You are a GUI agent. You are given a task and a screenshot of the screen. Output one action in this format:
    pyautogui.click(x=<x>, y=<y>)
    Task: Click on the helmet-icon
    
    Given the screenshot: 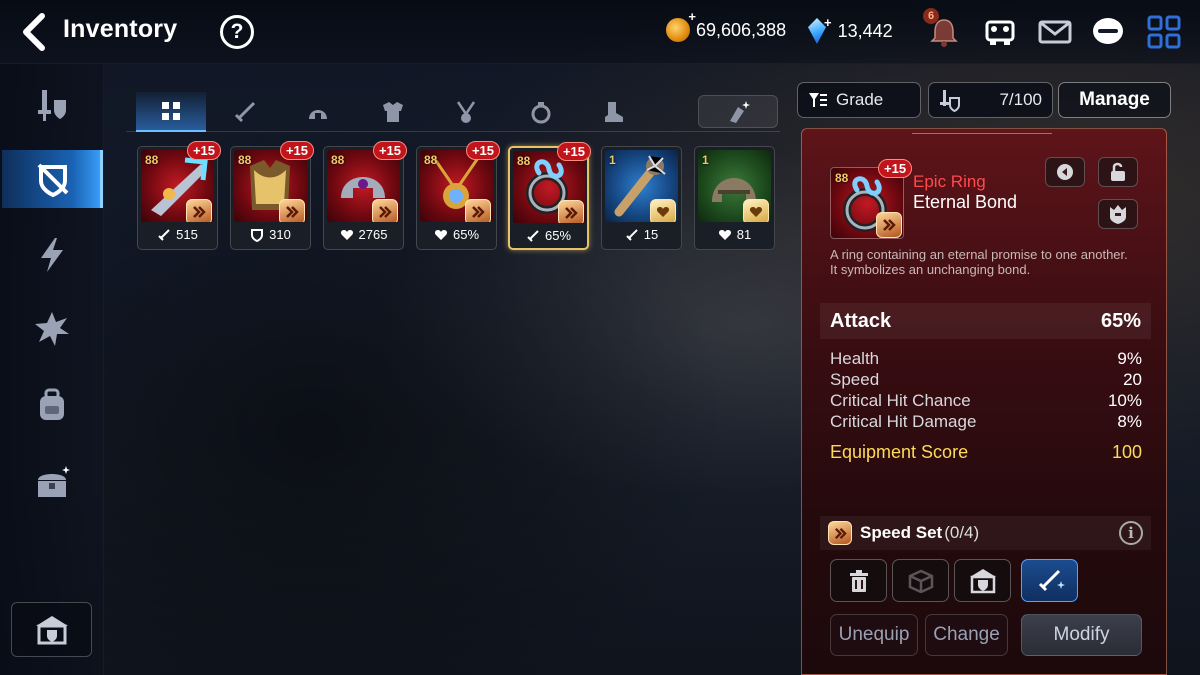 What is the action you would take?
    pyautogui.click(x=318, y=114)
    